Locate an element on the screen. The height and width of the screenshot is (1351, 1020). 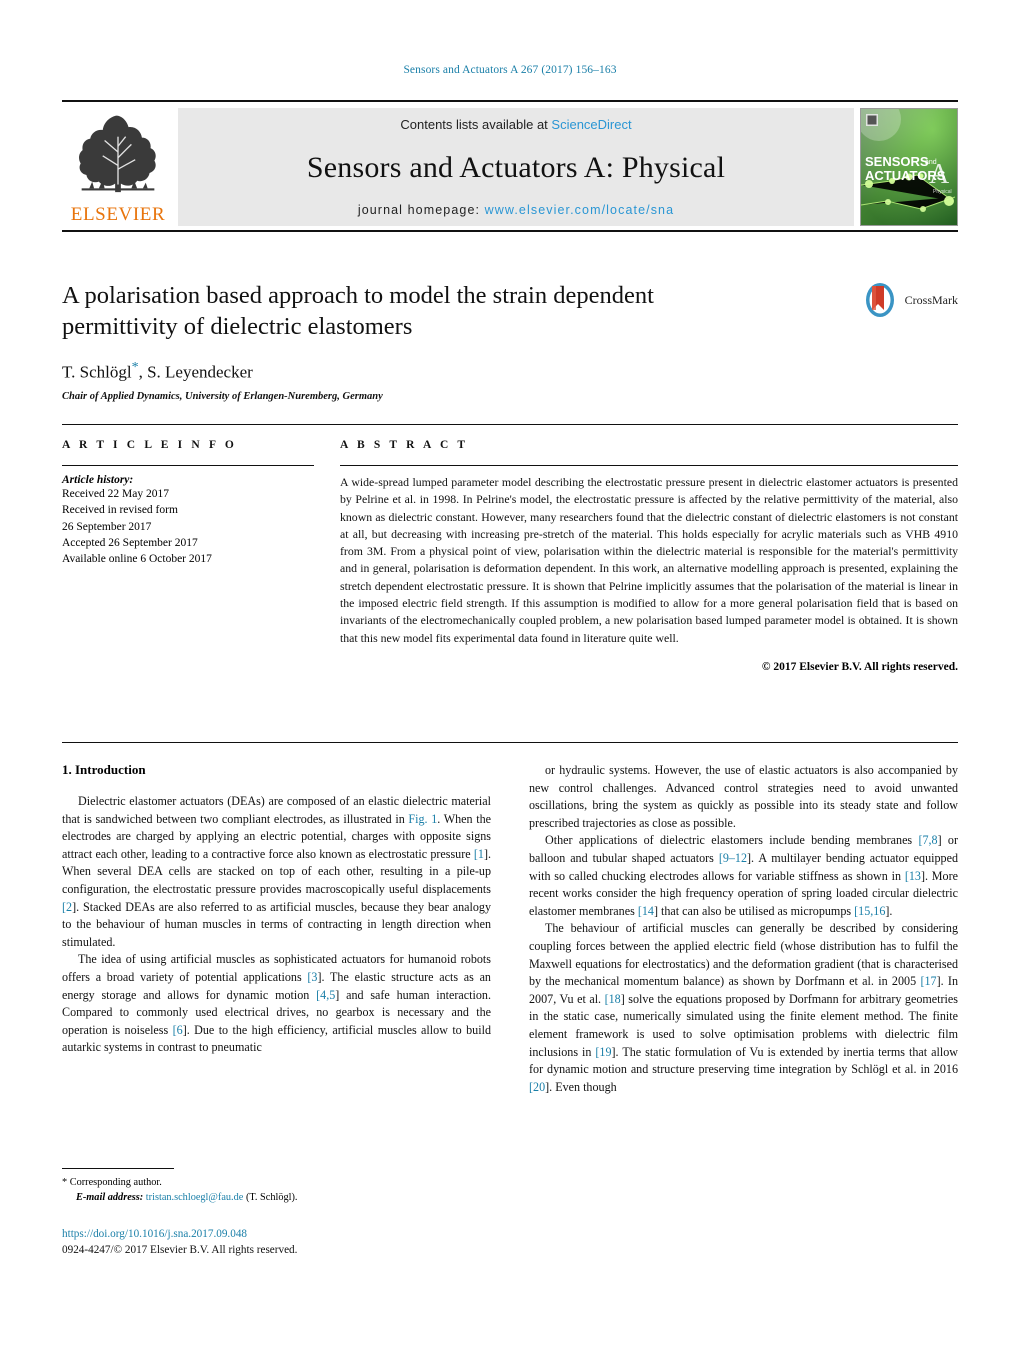
email-link: tristan.schloegl@fau.de is located at coordinates (195, 1197).